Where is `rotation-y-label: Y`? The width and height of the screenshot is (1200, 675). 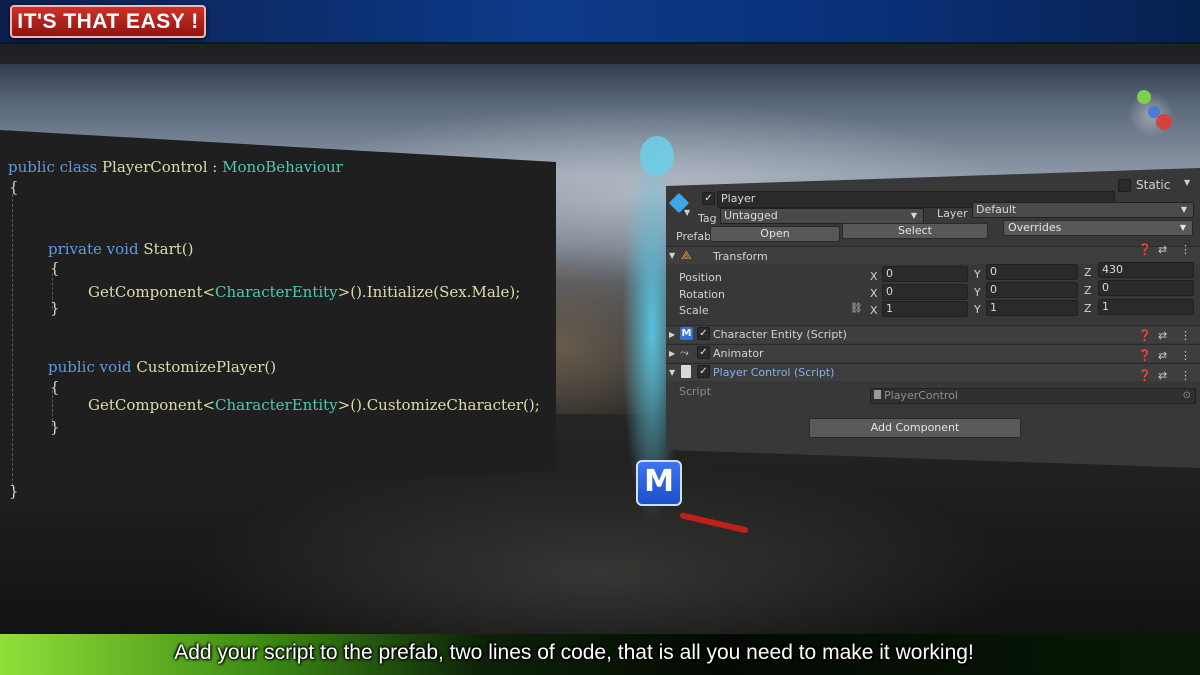
rotation-y-label: Y is located at coordinates (977, 292).